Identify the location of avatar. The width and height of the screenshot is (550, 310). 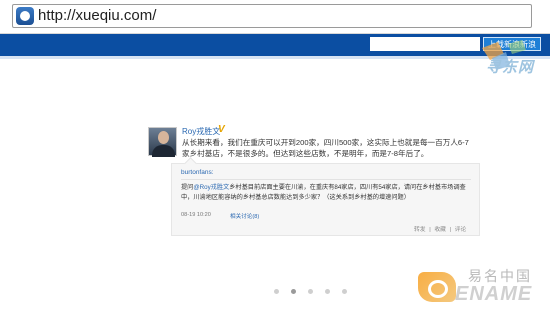
(162, 142).